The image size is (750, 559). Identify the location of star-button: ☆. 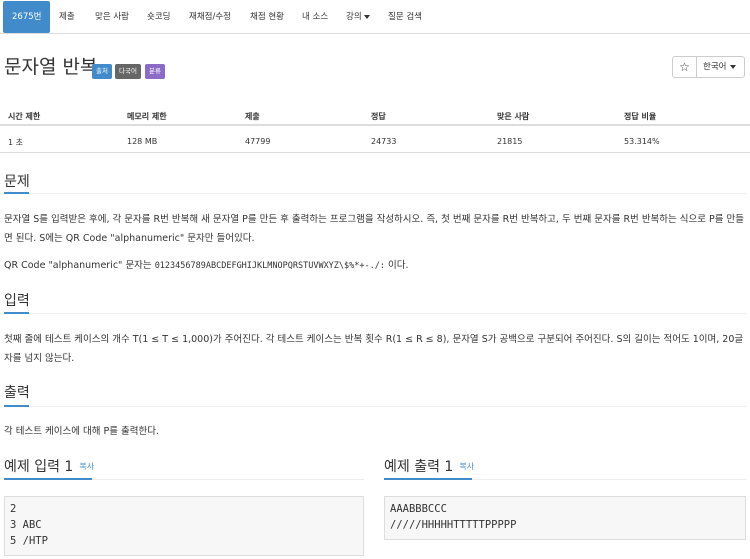
(684, 67).